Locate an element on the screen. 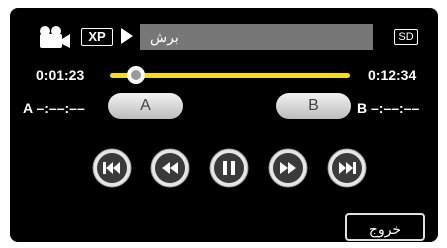 Image resolution: width=447 pixels, height=248 pixels. b-label: B is located at coordinates (362, 108).